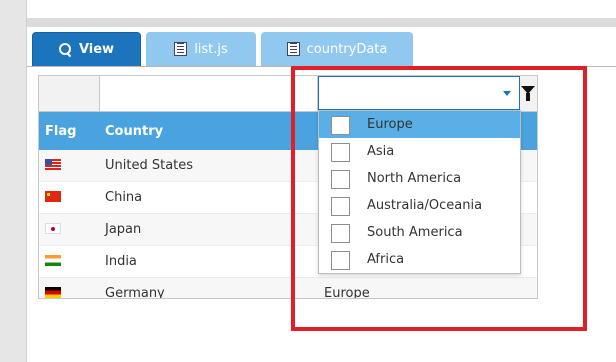 This screenshot has height=362, width=616. I want to click on option-label: Europe, so click(390, 124).